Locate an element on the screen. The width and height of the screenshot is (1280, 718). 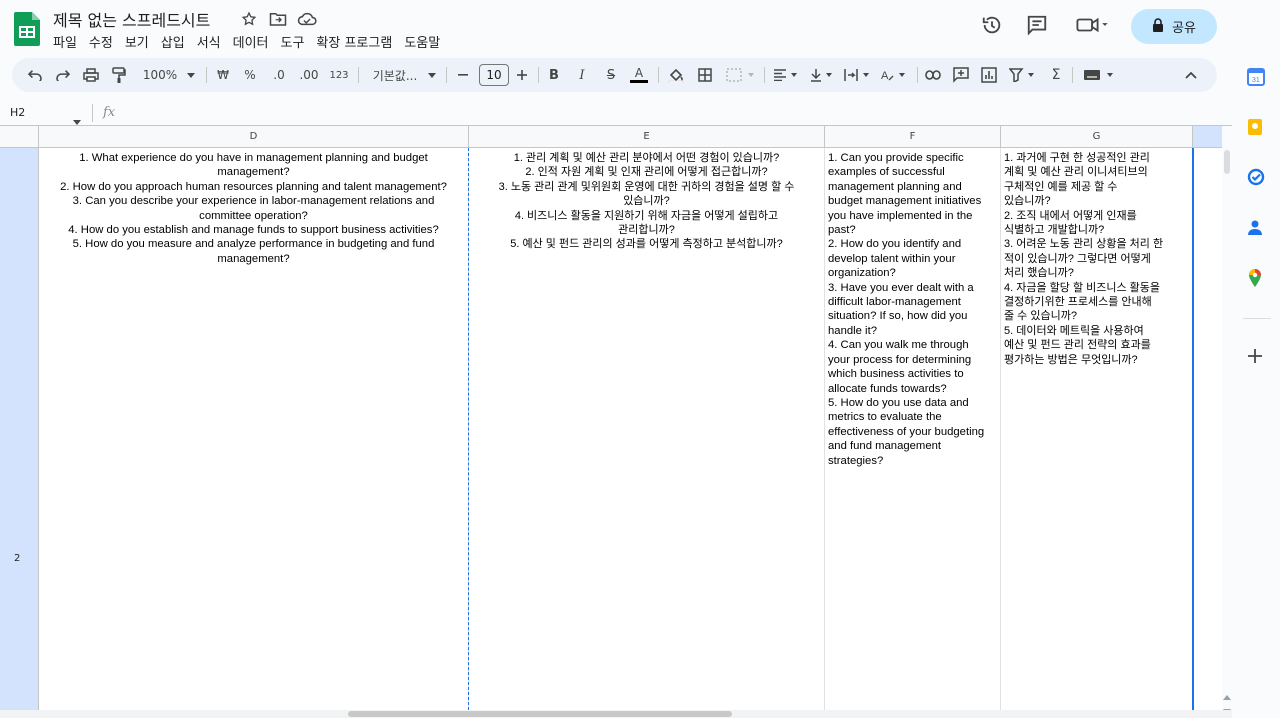
menu-data: 데이터 is located at coordinates (251, 41).